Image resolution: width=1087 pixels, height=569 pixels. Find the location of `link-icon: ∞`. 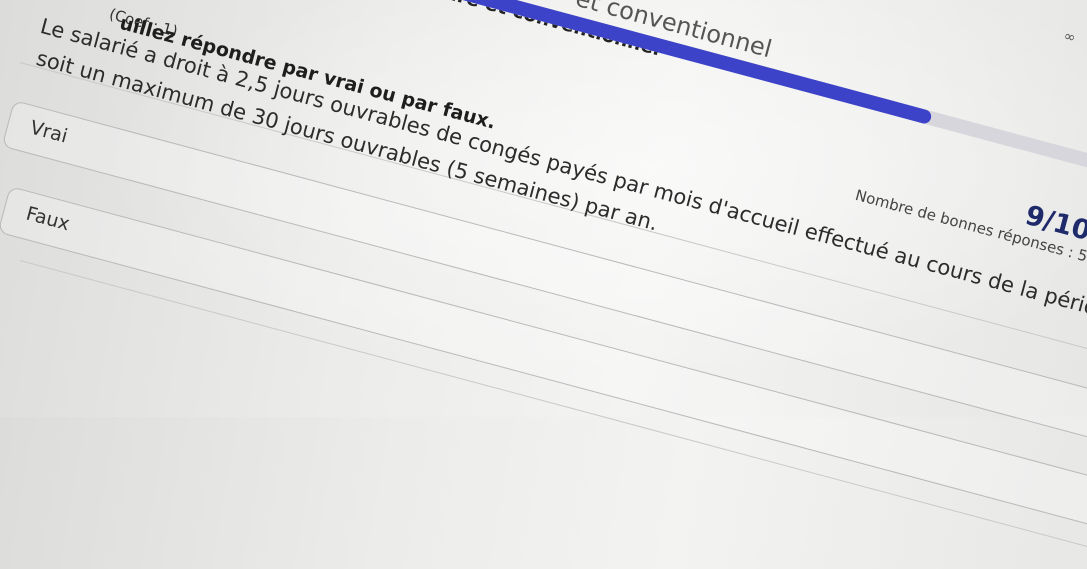

link-icon: ∞ is located at coordinates (1069, 37).